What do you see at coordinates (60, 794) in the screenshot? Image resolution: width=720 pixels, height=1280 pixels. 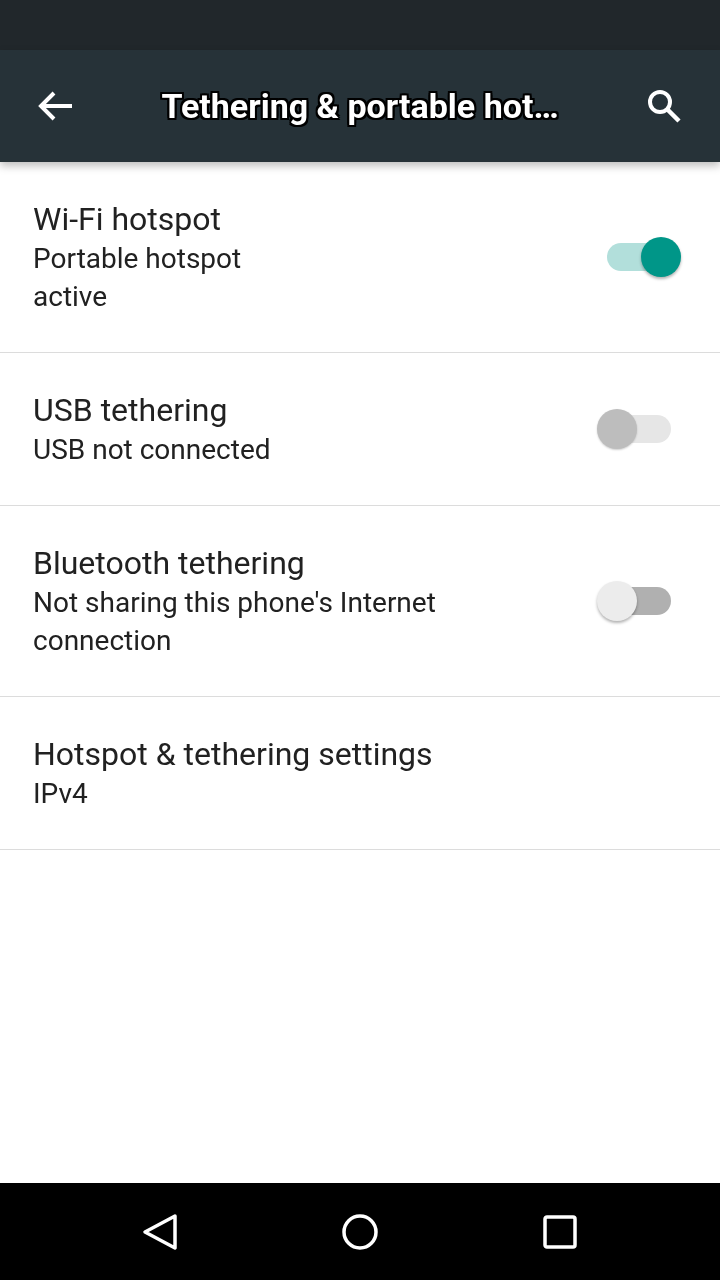 I see `setting-summary: IPv4` at bounding box center [60, 794].